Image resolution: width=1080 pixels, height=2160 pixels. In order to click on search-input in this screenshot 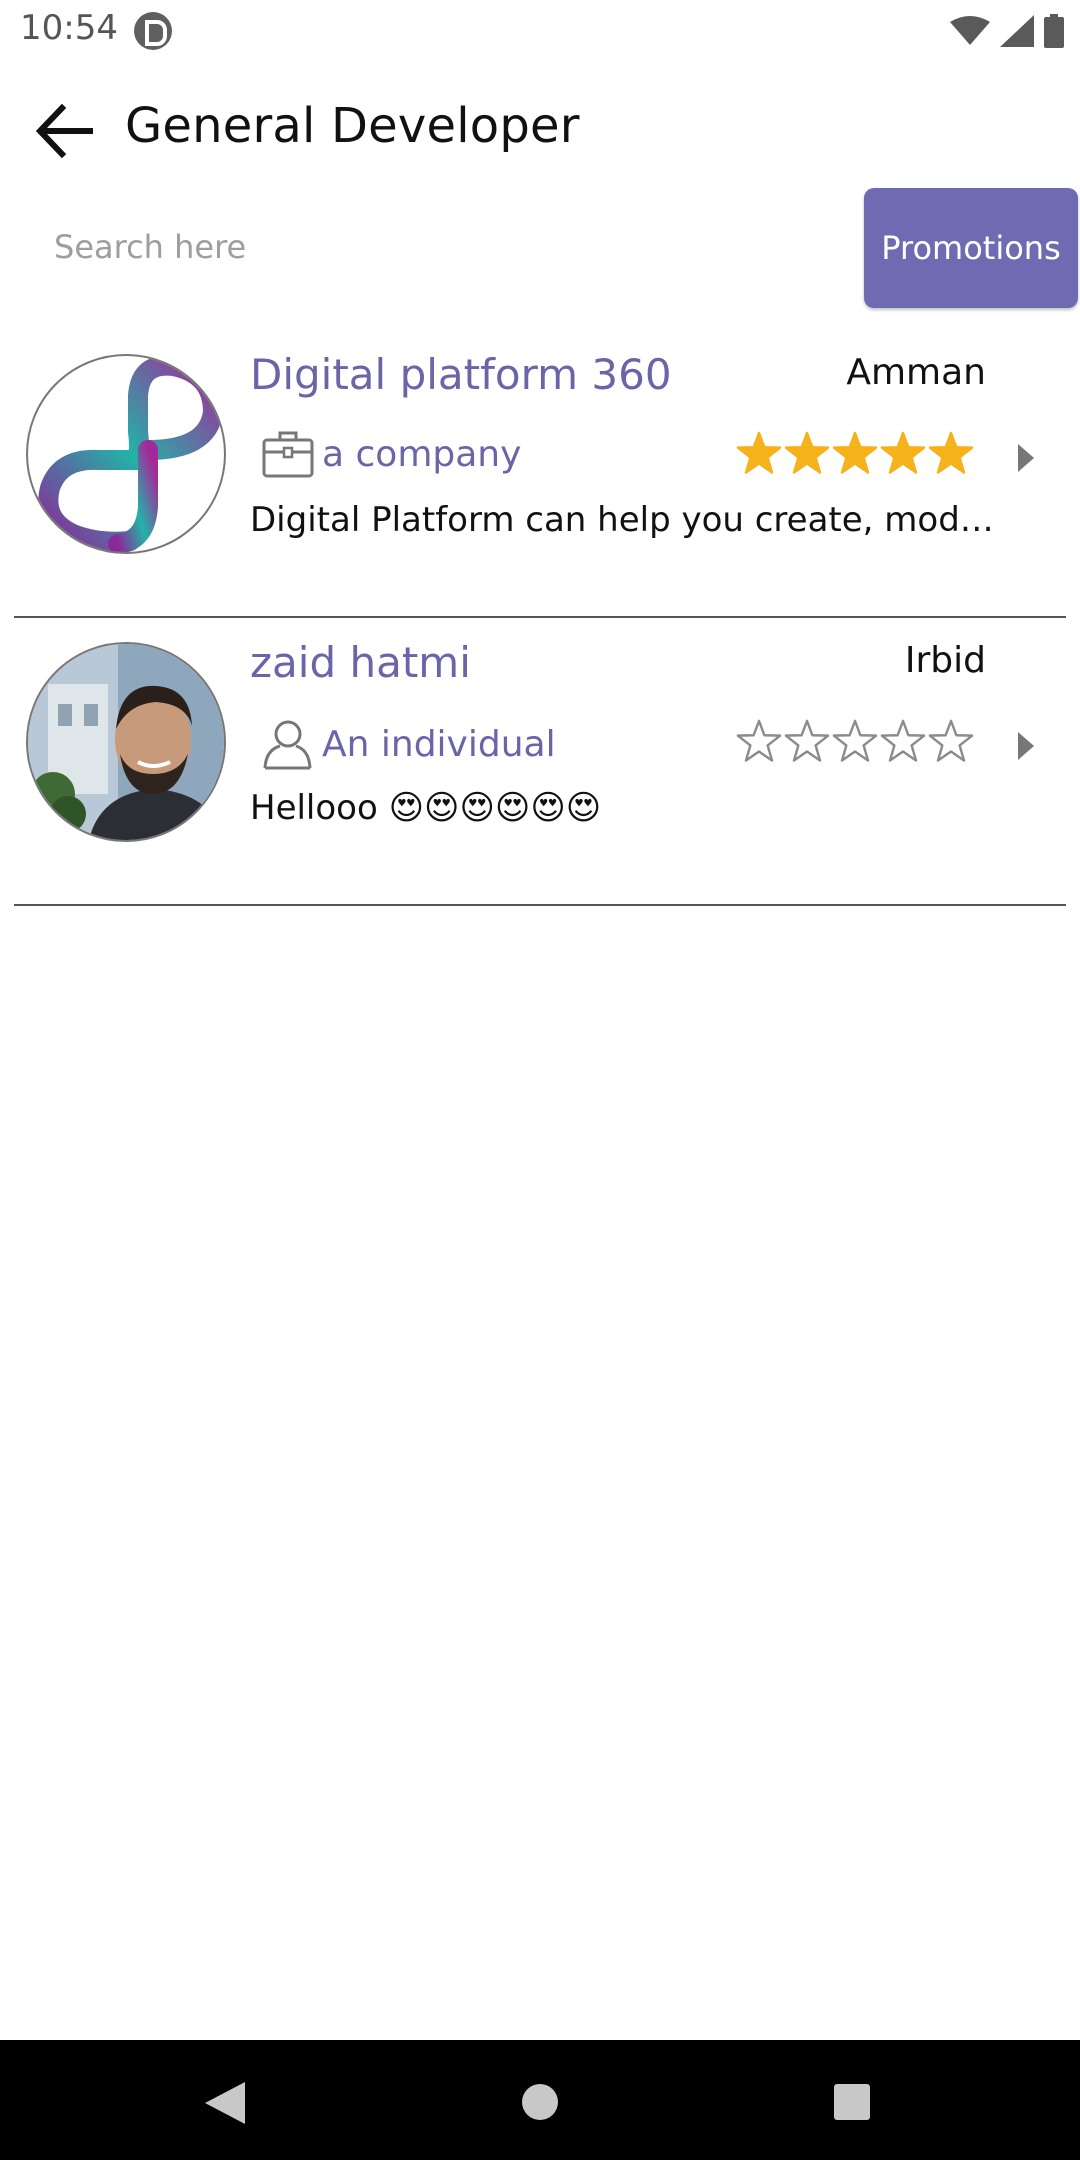, I will do `click(434, 247)`.